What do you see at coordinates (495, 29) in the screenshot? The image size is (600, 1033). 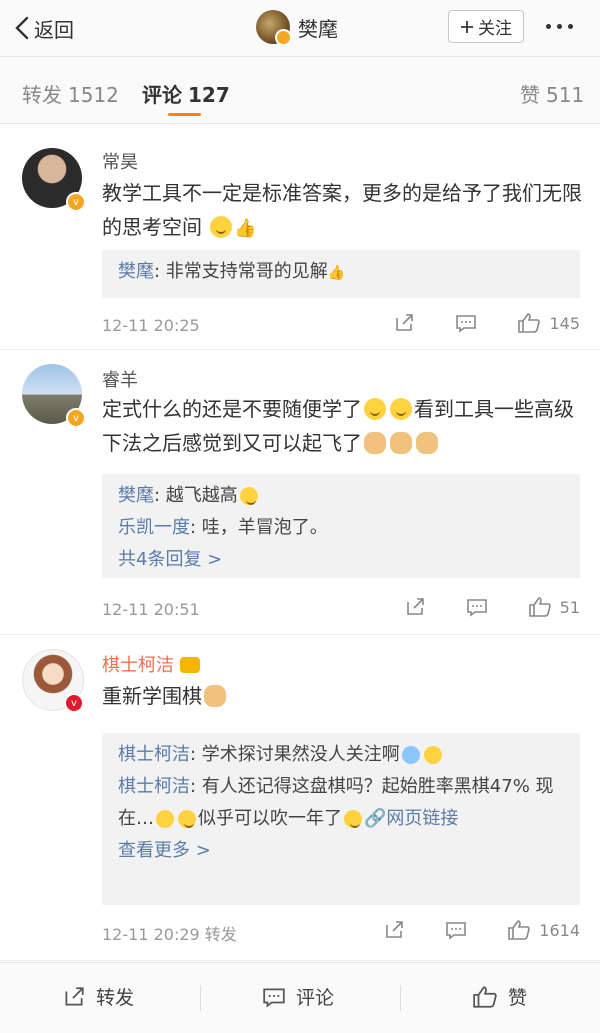 I see `follow-label: 关注` at bounding box center [495, 29].